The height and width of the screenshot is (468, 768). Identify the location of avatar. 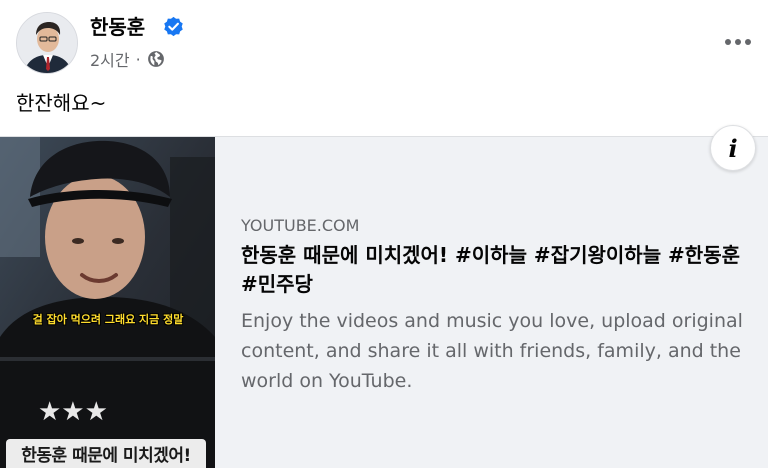
(47, 43).